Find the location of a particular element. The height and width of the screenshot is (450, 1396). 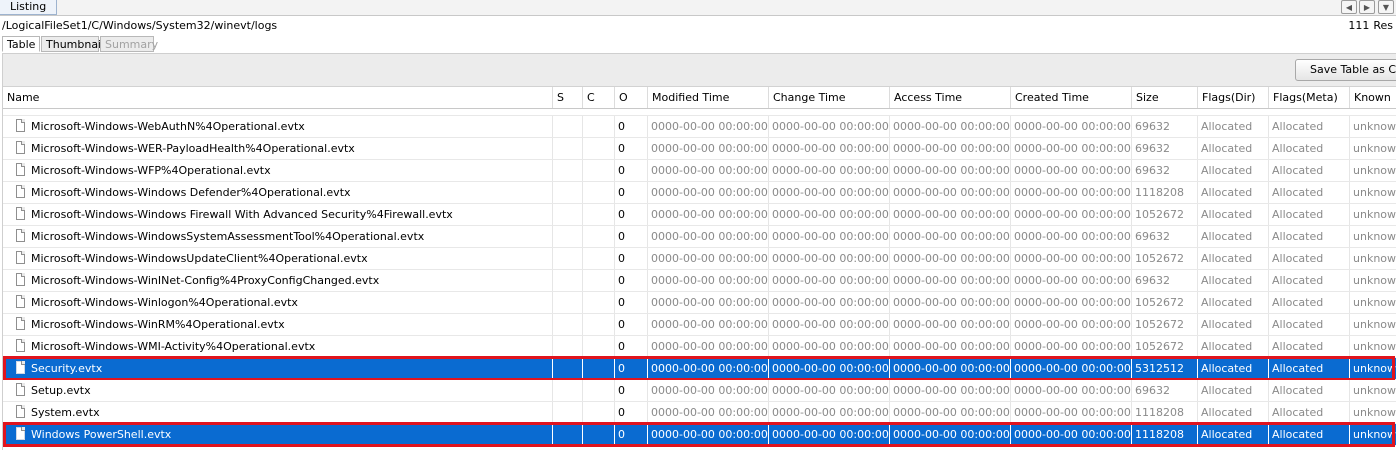

listing-tab: Listing is located at coordinates (29, 7).